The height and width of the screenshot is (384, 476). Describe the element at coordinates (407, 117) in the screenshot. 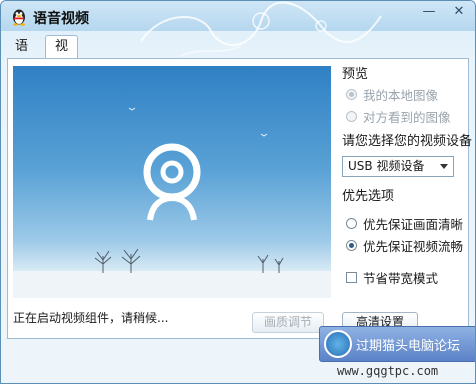

I see `radio-label: 对方看到的图像` at that location.